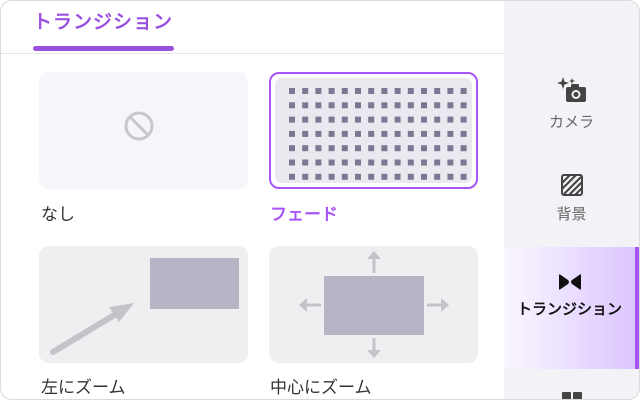  Describe the element at coordinates (252, 27) in the screenshot. I see `tab-bar: トランジション` at that location.